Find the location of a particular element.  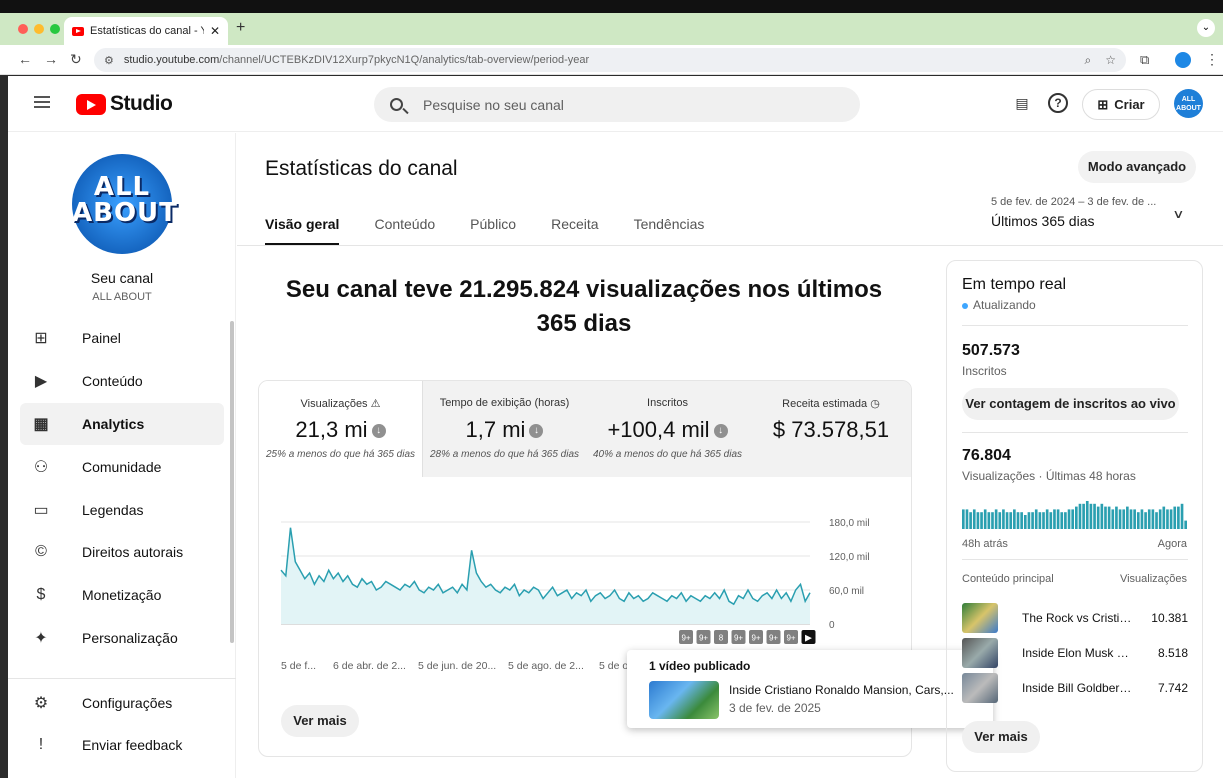

new-tab-button: + is located at coordinates (240, 28).